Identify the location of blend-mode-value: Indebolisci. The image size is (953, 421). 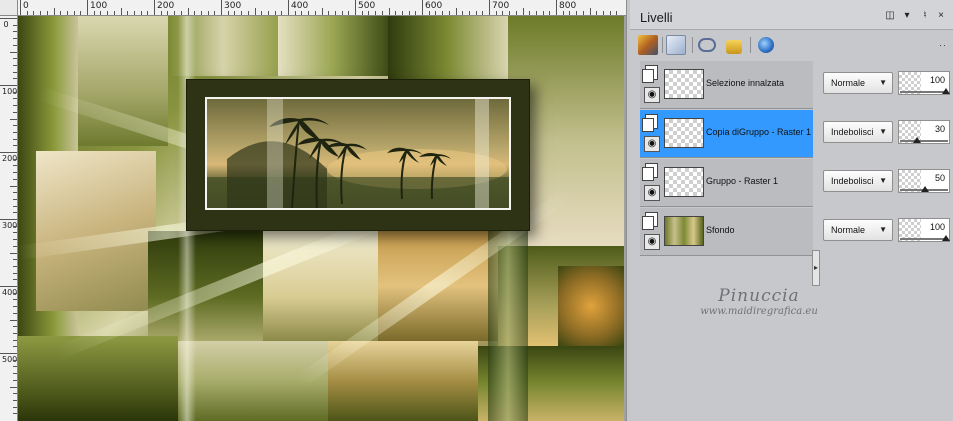
(852, 132).